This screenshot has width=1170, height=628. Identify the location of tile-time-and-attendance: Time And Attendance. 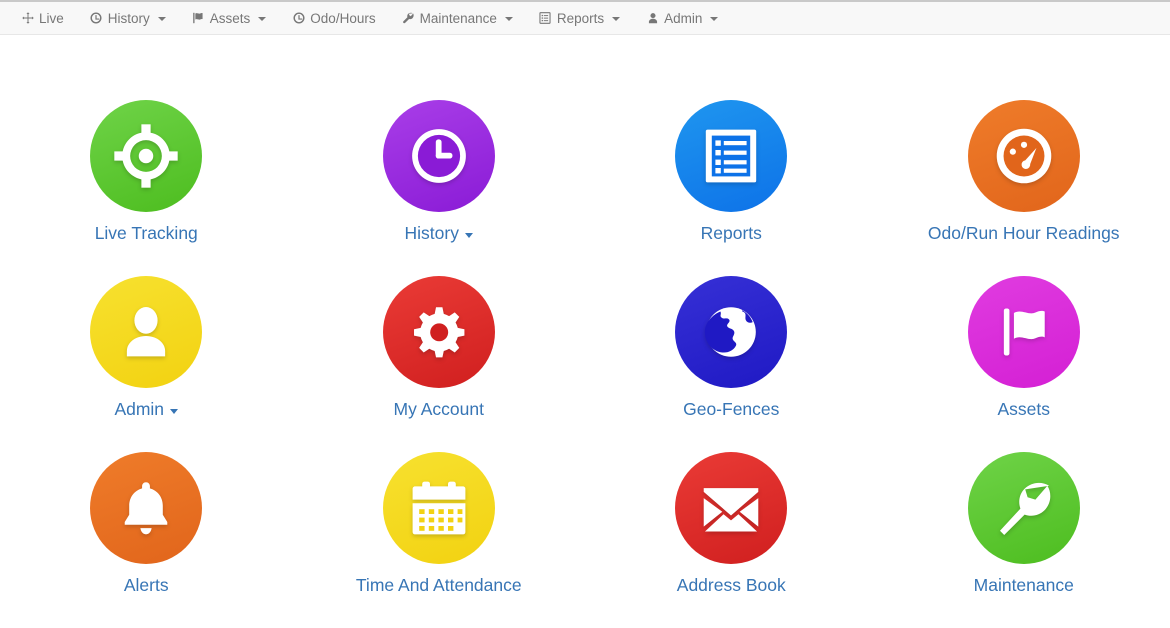
(439, 540).